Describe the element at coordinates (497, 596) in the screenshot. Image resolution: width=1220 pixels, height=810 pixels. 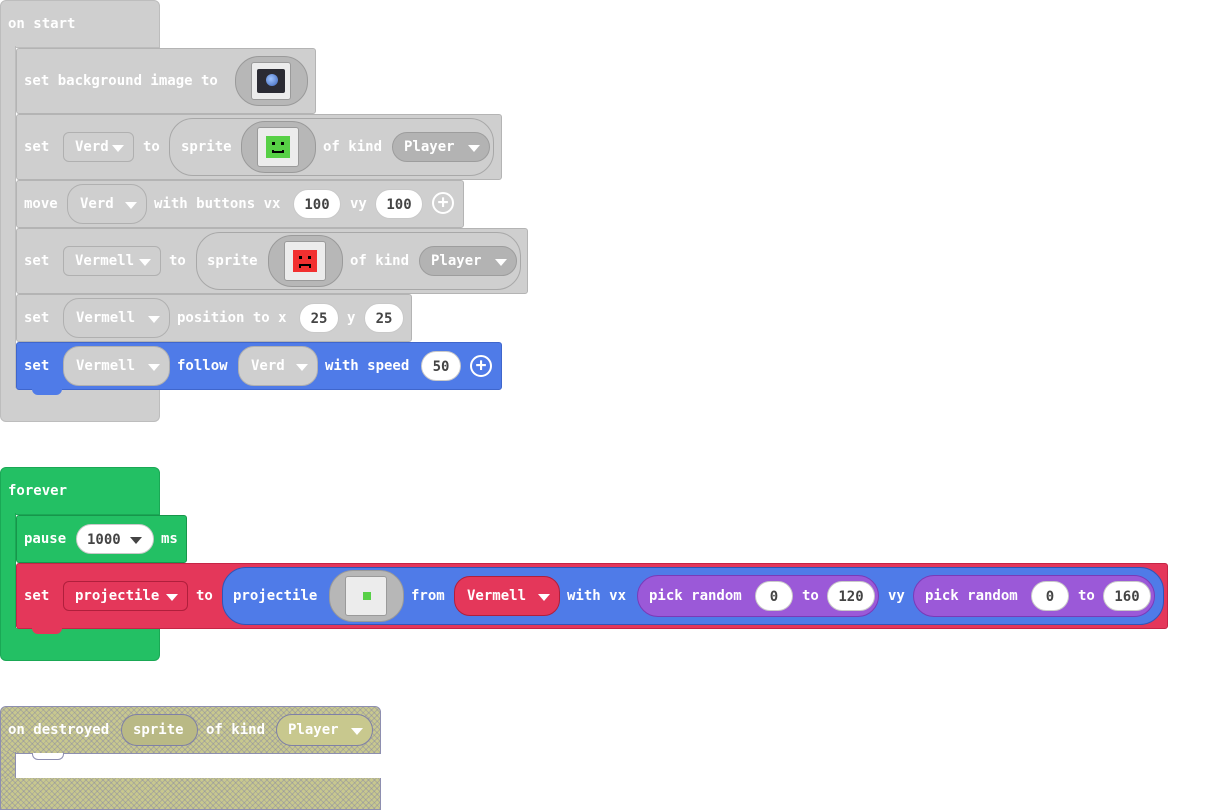
I see `projectile-source-value: Vermell` at that location.